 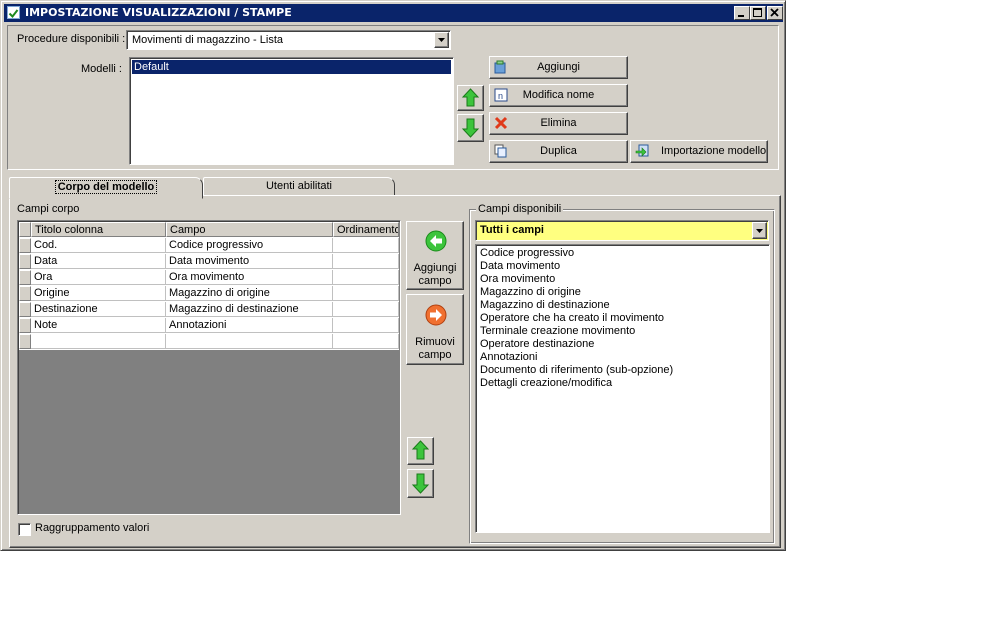 What do you see at coordinates (98, 245) in the screenshot?
I see `table-row-cell: Cod.` at bounding box center [98, 245].